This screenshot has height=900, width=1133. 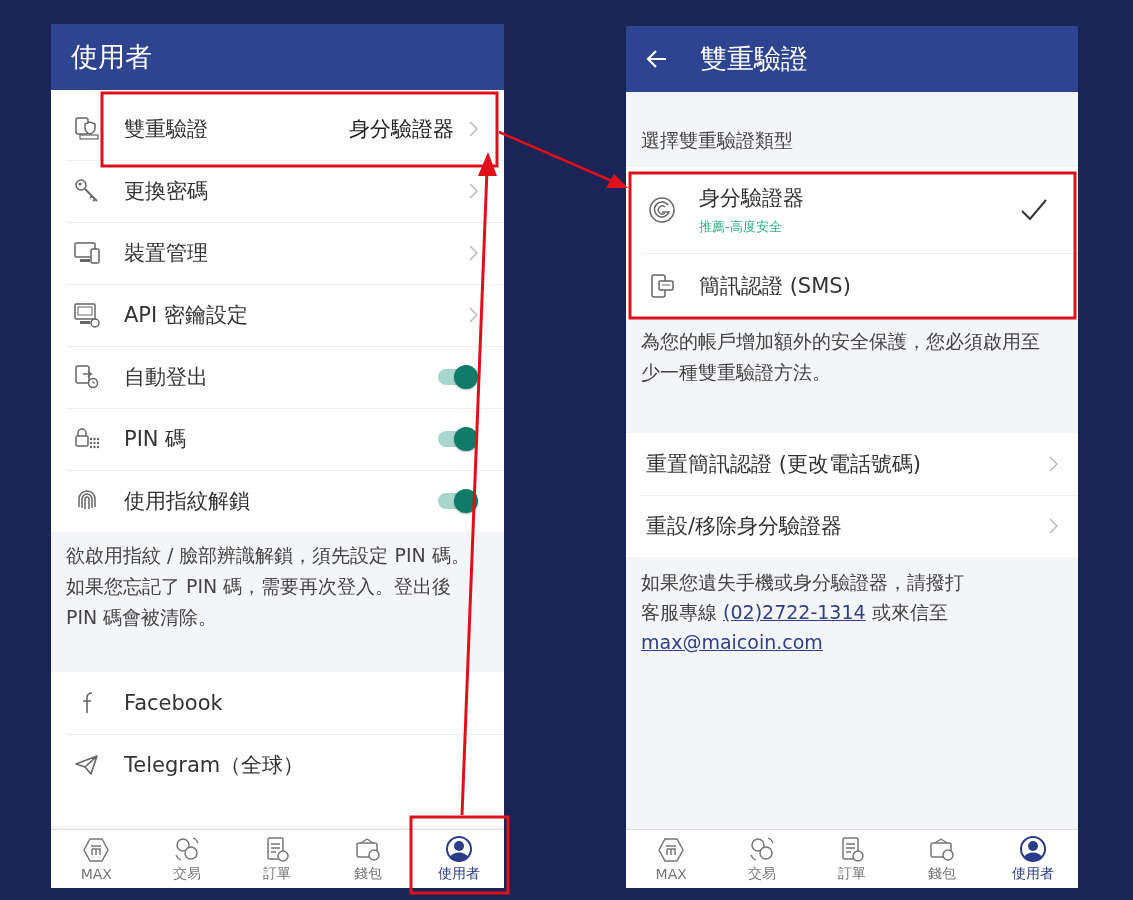 What do you see at coordinates (401, 129) in the screenshot?
I see `setting-value: 身分驗證器` at bounding box center [401, 129].